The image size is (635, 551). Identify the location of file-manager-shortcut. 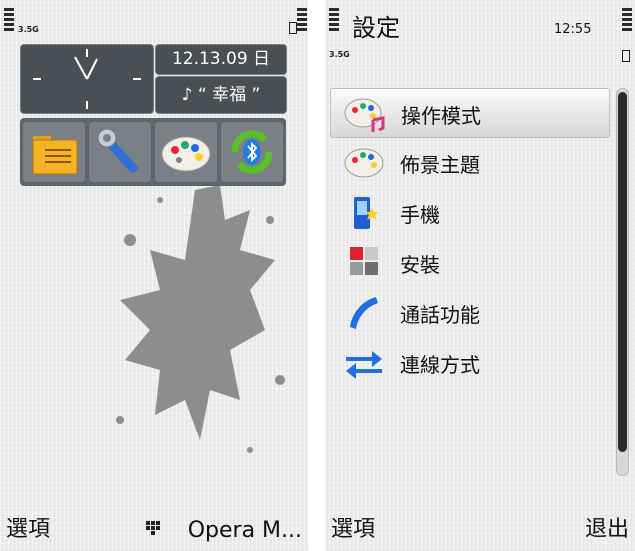
(54, 152).